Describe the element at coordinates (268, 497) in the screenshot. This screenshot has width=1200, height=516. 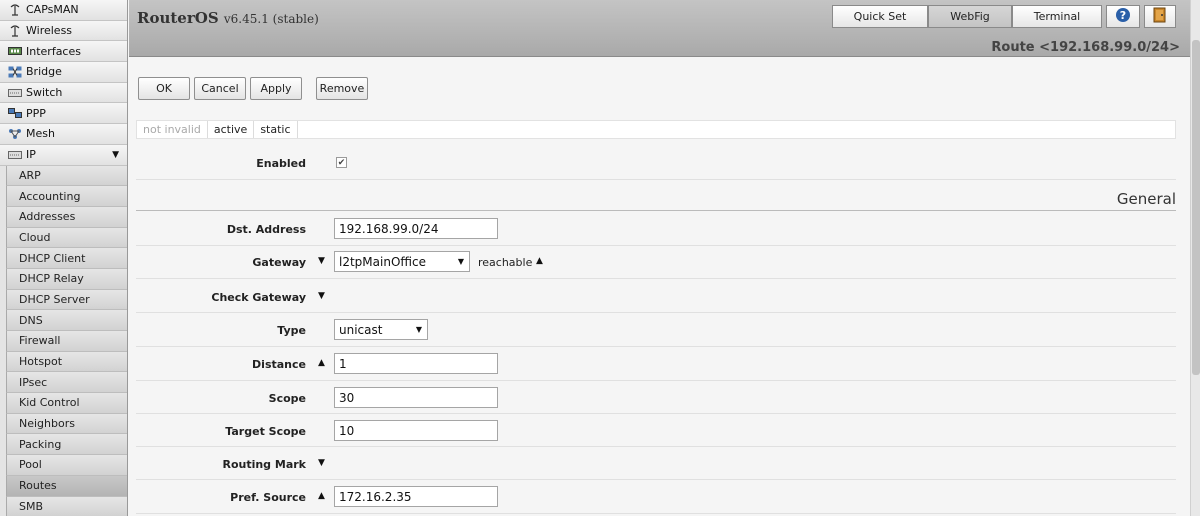
I see `pref-source-label: Pref. Source` at that location.